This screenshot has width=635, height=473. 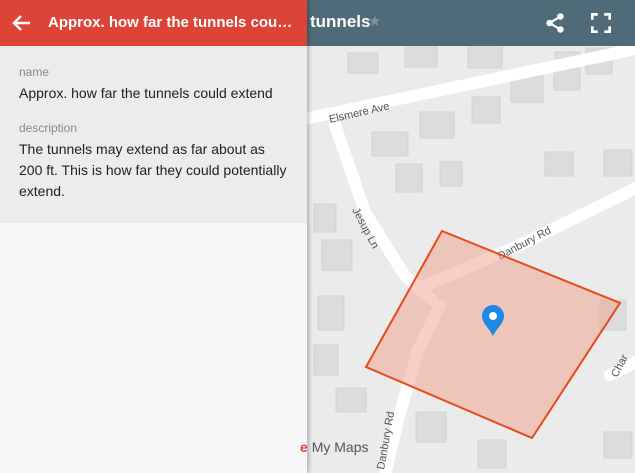 I want to click on fullscreen-icon, so click(x=601, y=23).